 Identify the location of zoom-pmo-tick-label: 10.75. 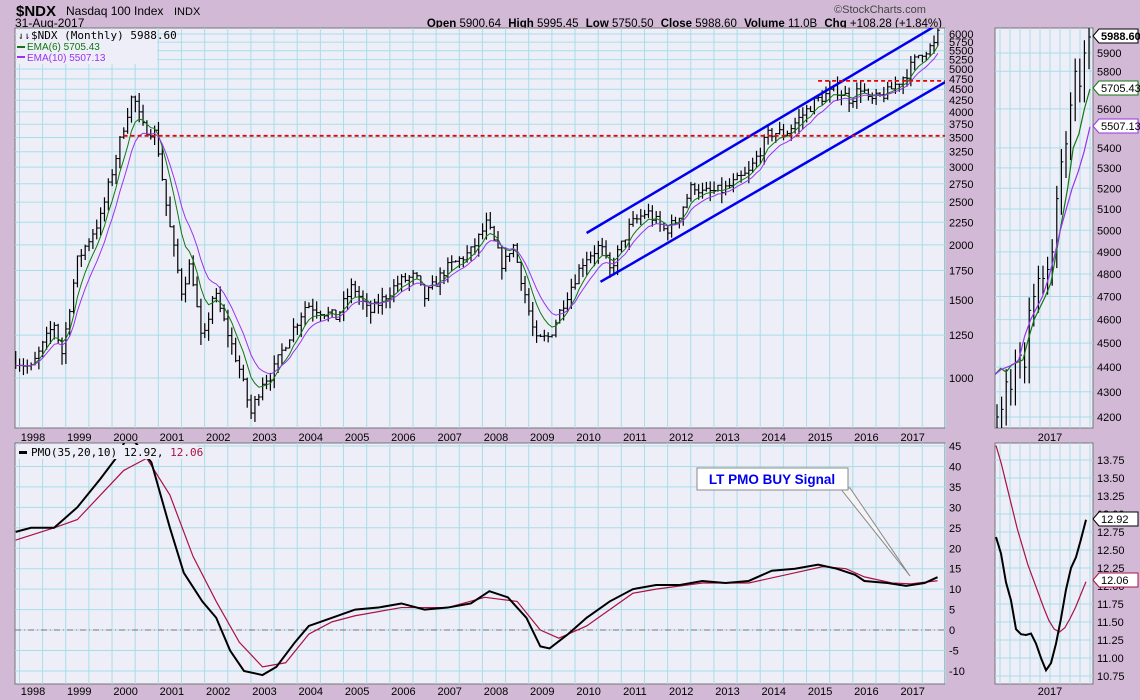
(1111, 677).